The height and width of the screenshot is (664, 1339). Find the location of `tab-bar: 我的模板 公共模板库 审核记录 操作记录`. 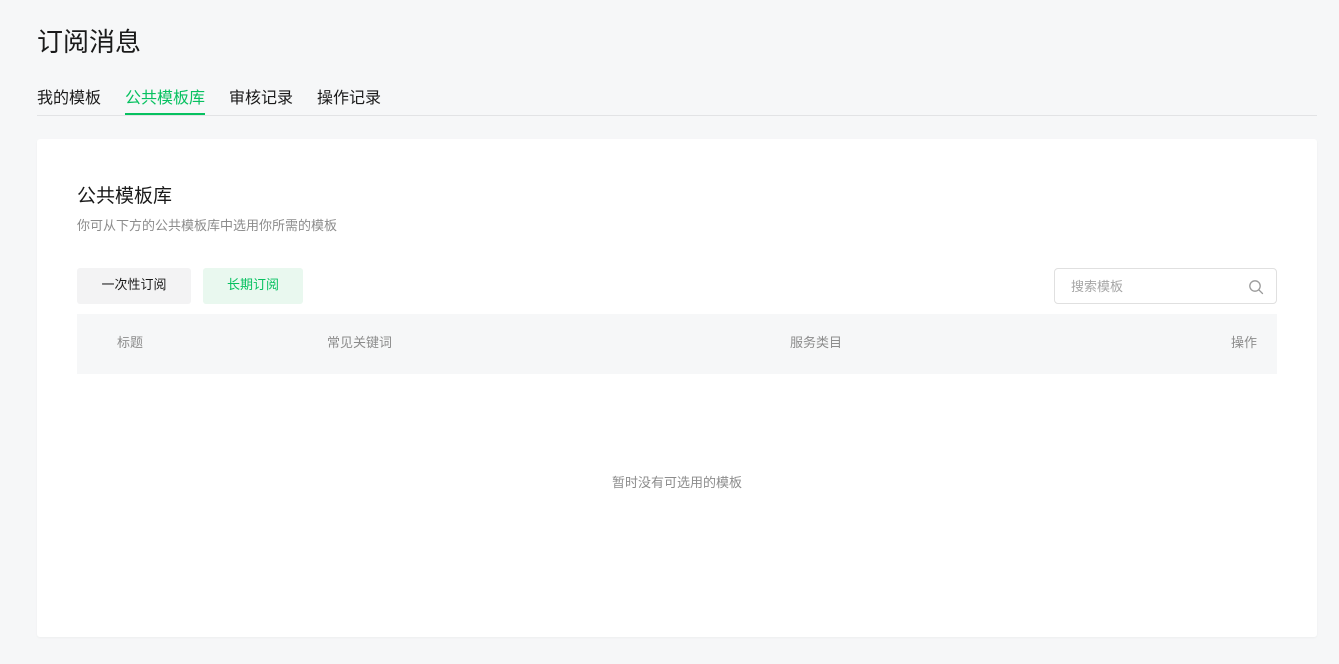

tab-bar: 我的模板 公共模板库 审核记录 操作记录 is located at coordinates (677, 100).